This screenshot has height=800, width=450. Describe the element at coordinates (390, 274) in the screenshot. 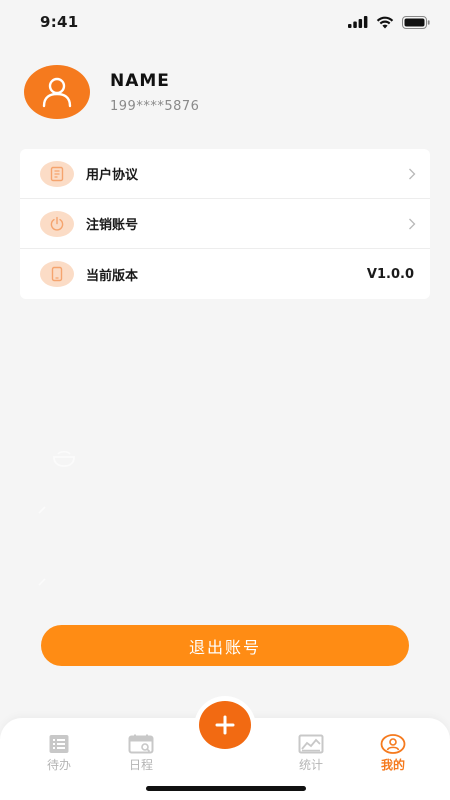

I see `version-value: V1.0.0` at that location.